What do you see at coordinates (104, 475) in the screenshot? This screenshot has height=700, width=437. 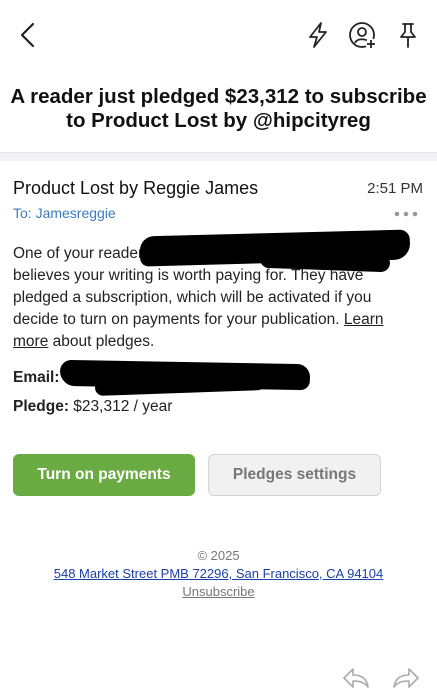 I see `turn-on-payments-button: Turn on payments` at bounding box center [104, 475].